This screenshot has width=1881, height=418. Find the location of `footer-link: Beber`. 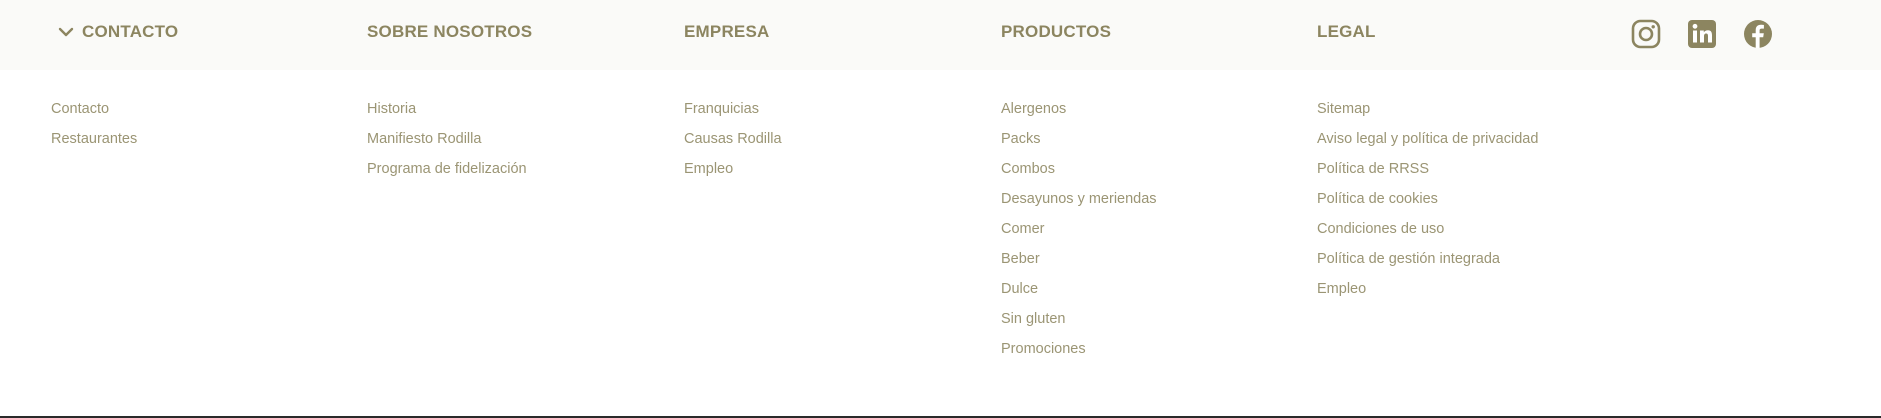

footer-link: Beber is located at coordinates (1079, 259).